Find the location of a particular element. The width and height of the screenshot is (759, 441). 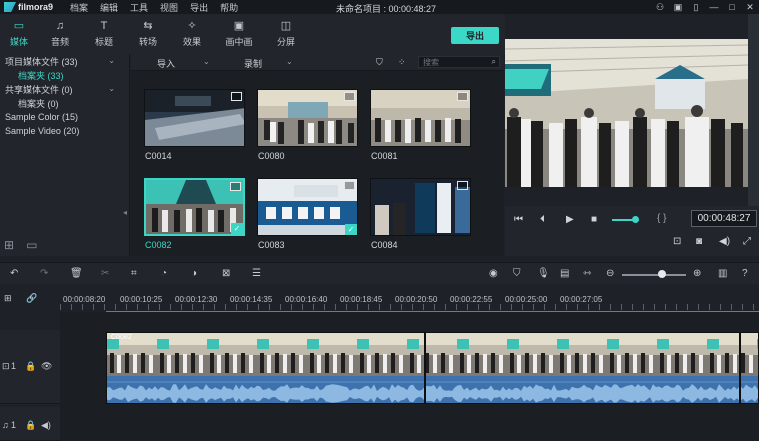

import-button: 导入 is located at coordinates (166, 63).